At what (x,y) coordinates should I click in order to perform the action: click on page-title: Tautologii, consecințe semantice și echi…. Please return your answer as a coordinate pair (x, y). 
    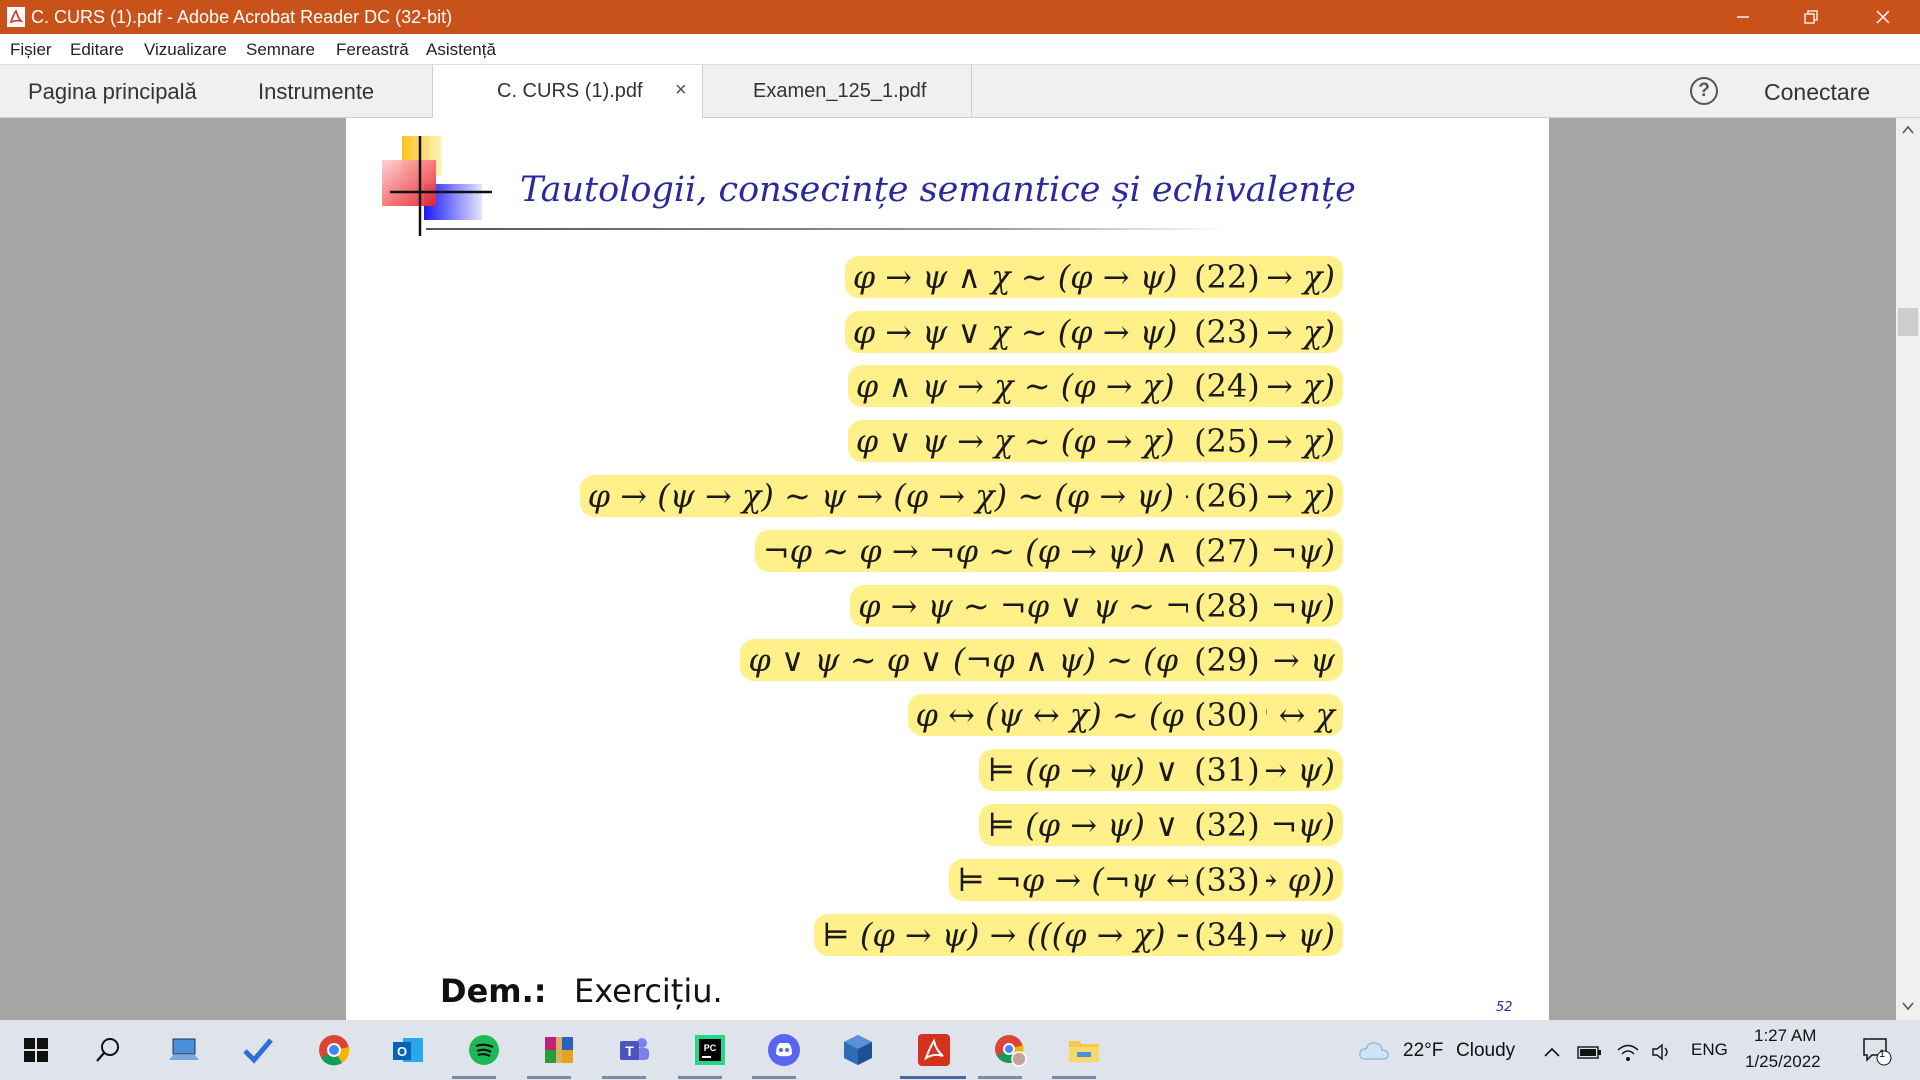
    Looking at the image, I should click on (938, 190).